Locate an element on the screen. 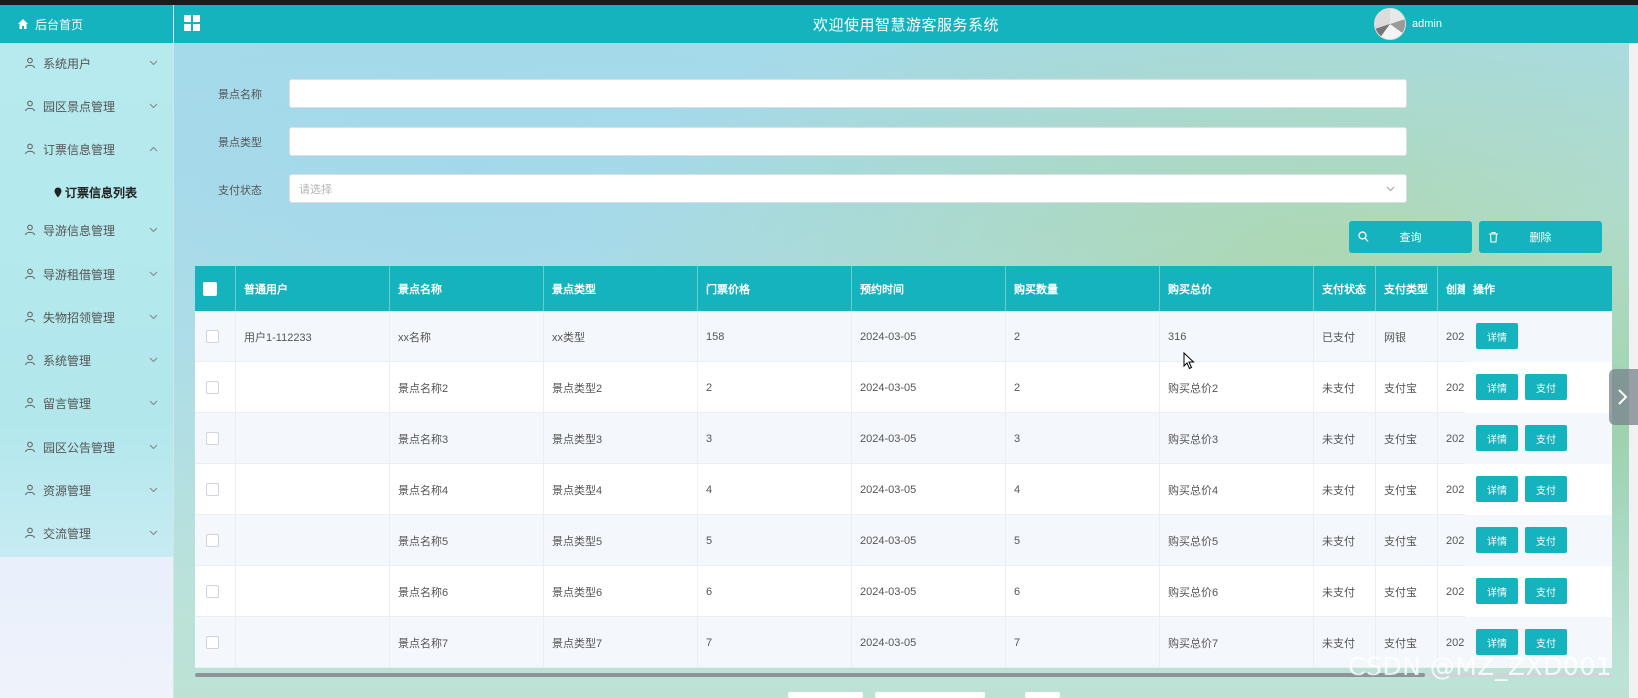 The image size is (1638, 698). table-cell-name: 景点名称5 is located at coordinates (467, 540).